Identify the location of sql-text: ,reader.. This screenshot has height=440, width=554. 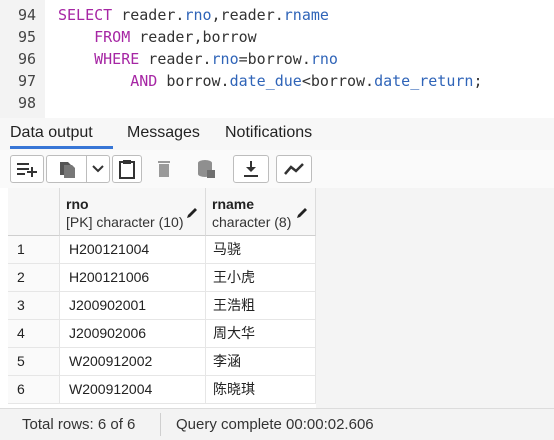
(247, 15).